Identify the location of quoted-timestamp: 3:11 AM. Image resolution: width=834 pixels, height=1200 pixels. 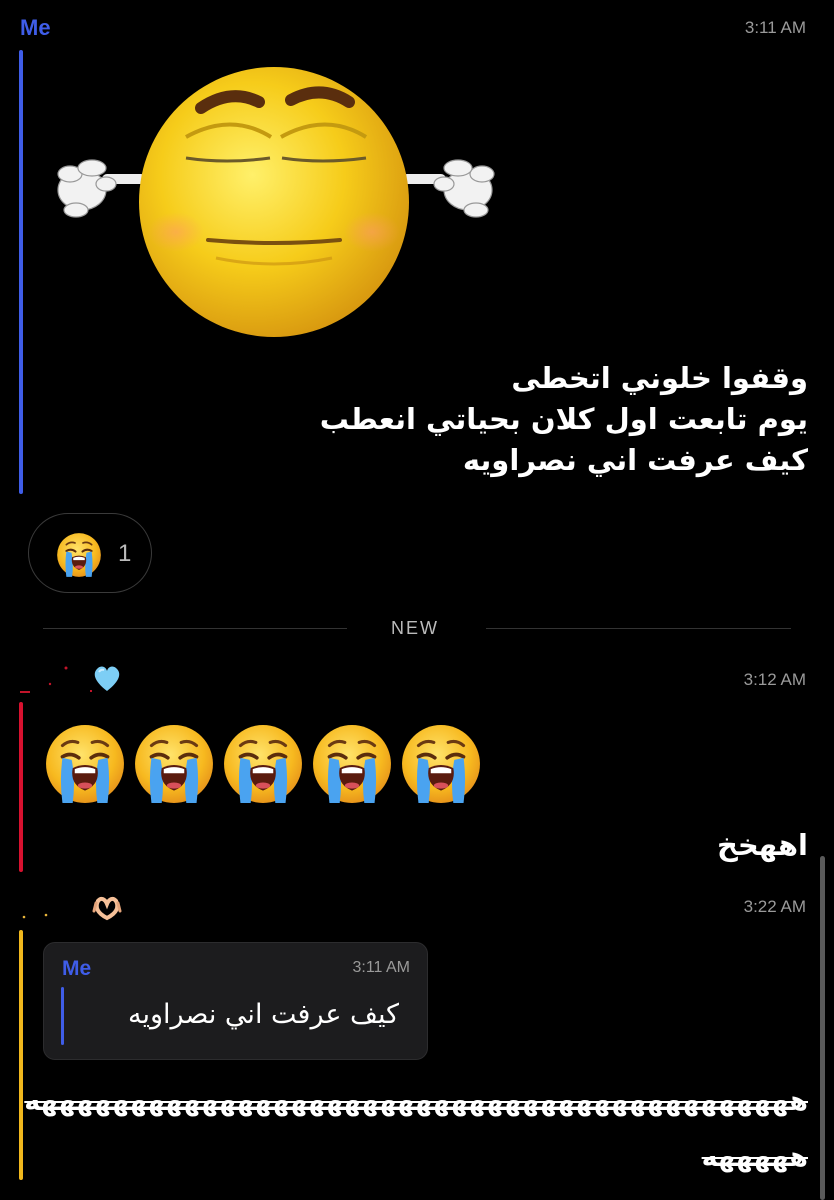
(381, 967).